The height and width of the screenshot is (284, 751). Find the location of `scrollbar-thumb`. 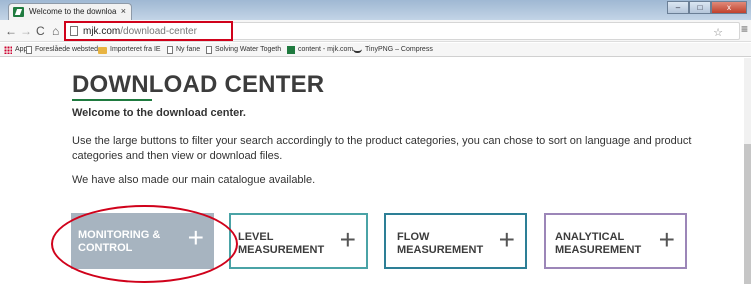

scrollbar-thumb is located at coordinates (747, 214).